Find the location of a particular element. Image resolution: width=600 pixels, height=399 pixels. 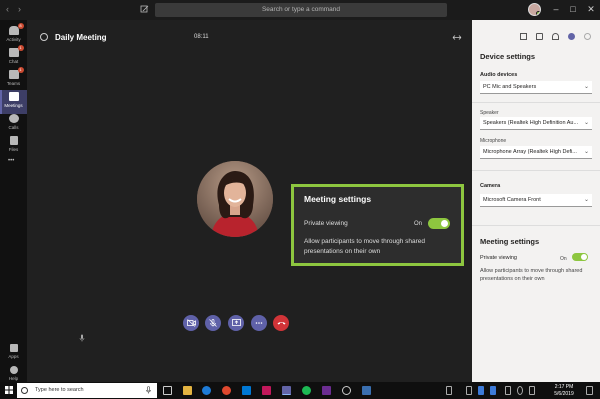

spotify-icon is located at coordinates (306, 390).